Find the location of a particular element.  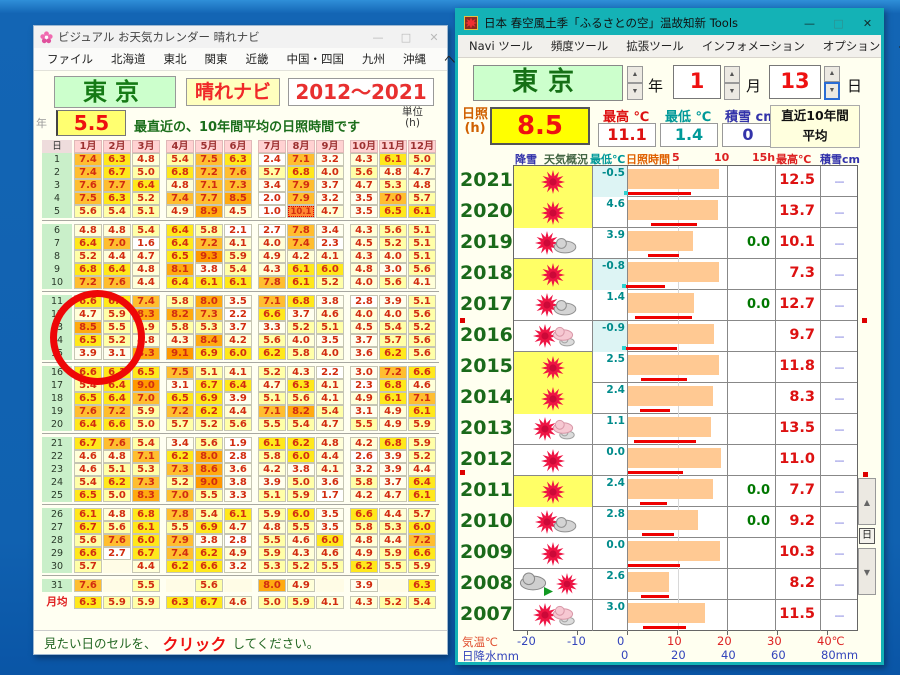

menu-item-1: 頻度ツール is located at coordinates (580, 46).